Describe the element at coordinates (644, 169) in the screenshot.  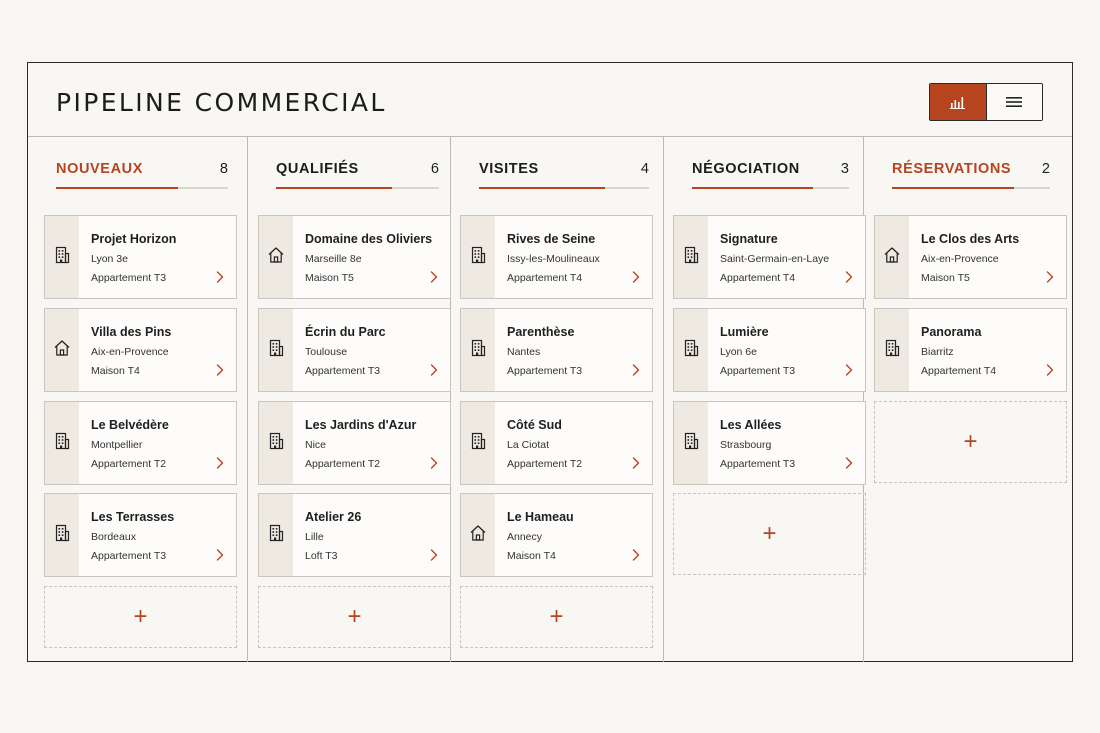
I see `column-count: 4` at that location.